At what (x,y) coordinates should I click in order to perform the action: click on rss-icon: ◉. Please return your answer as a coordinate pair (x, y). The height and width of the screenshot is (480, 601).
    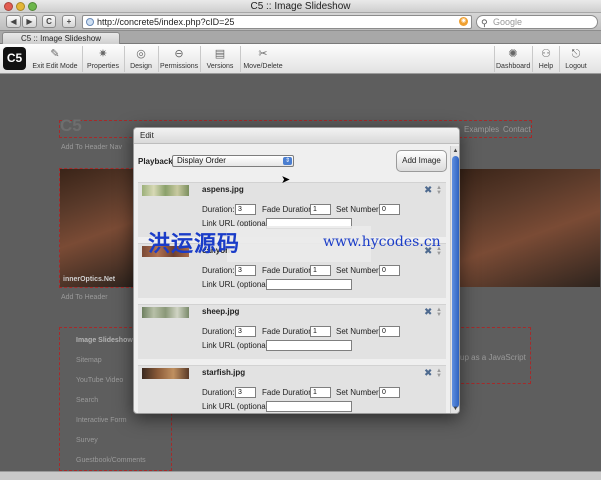
    Looking at the image, I should click on (463, 21).